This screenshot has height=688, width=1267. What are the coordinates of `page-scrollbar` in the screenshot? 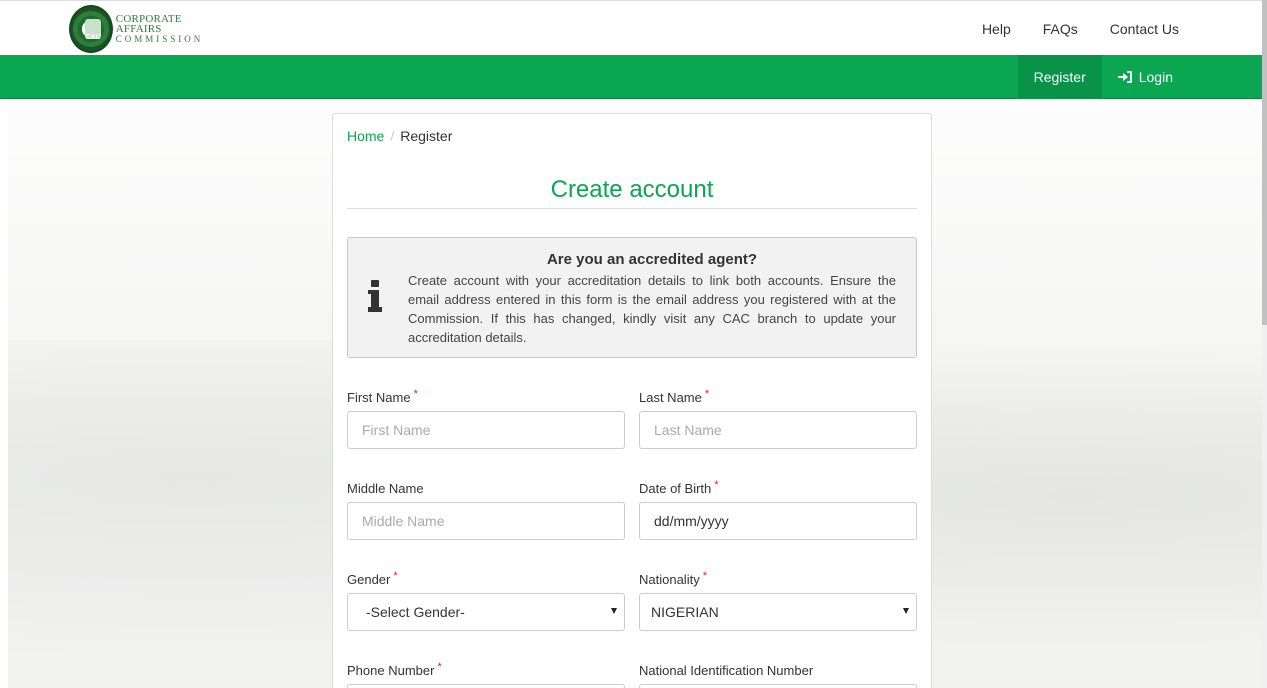 It's located at (1264, 344).